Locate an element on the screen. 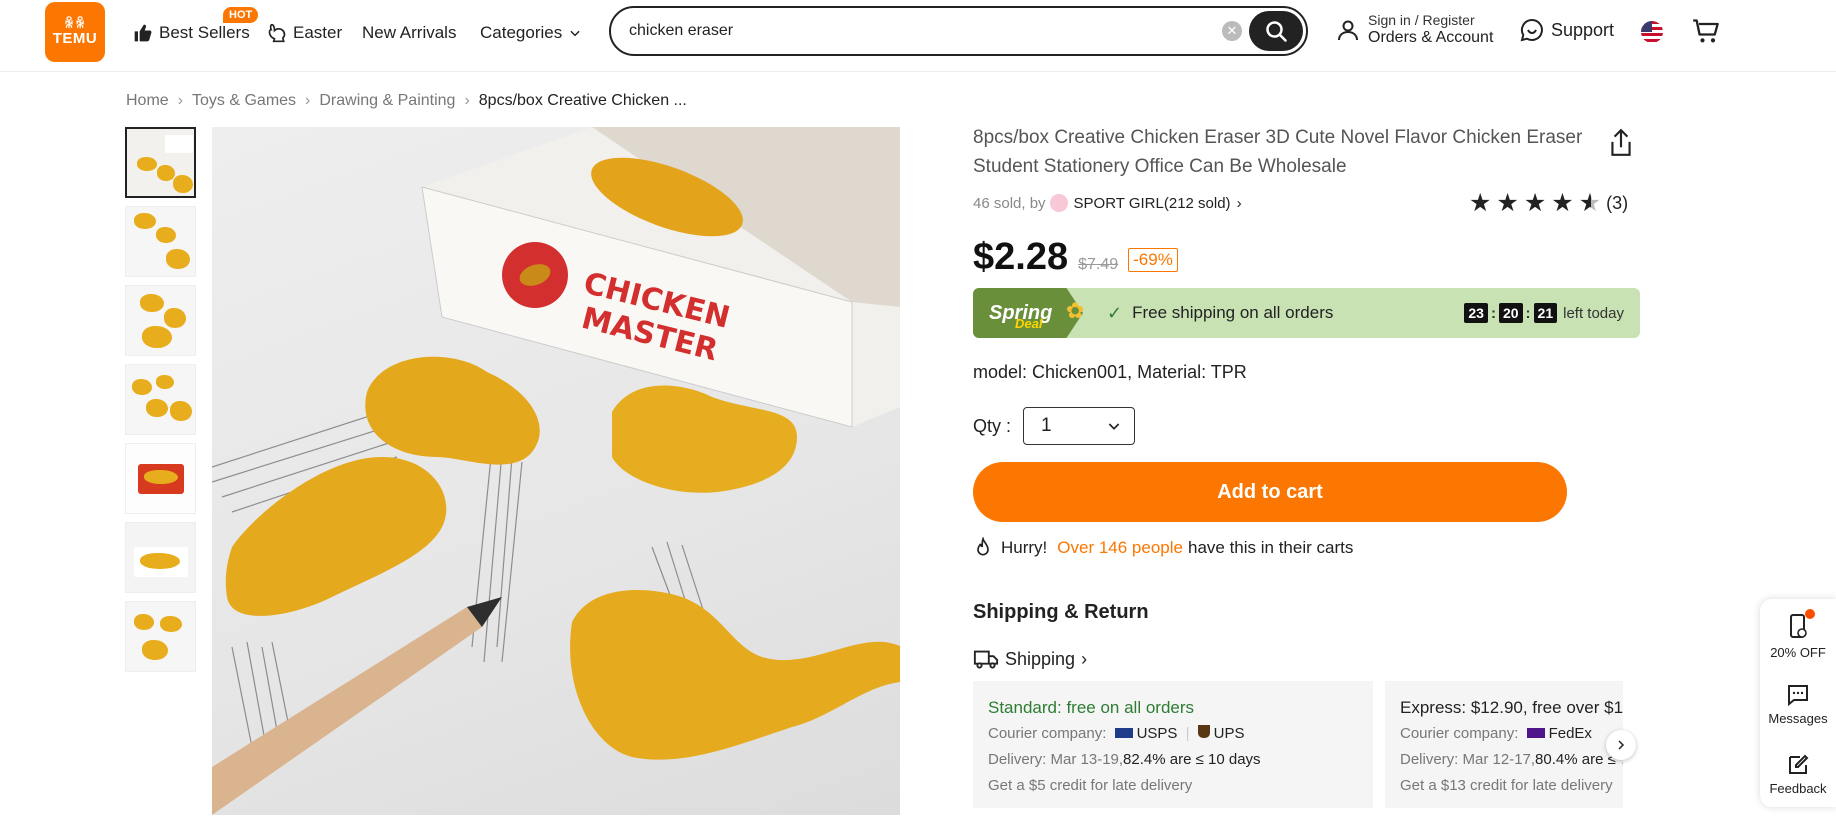  express-courier-row: Courier company: FedEx is located at coordinates (1504, 734).